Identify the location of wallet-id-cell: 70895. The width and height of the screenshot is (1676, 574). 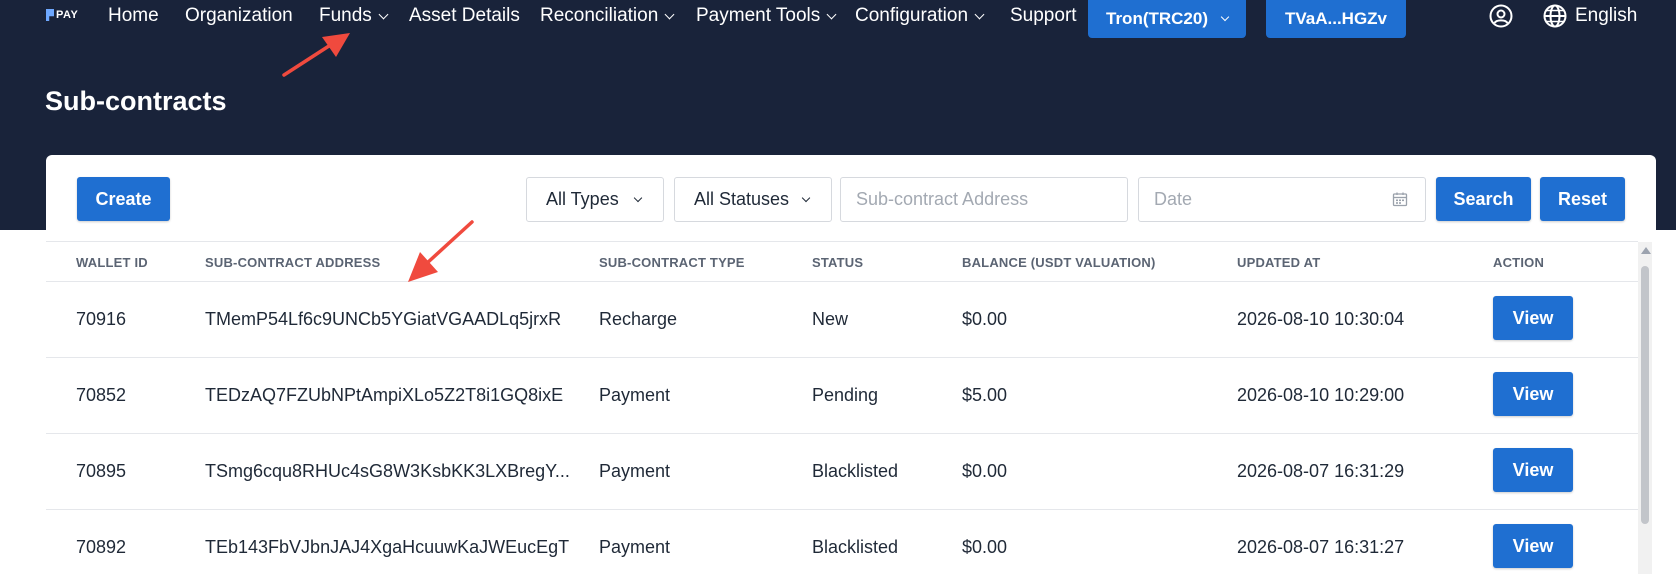
(101, 471).